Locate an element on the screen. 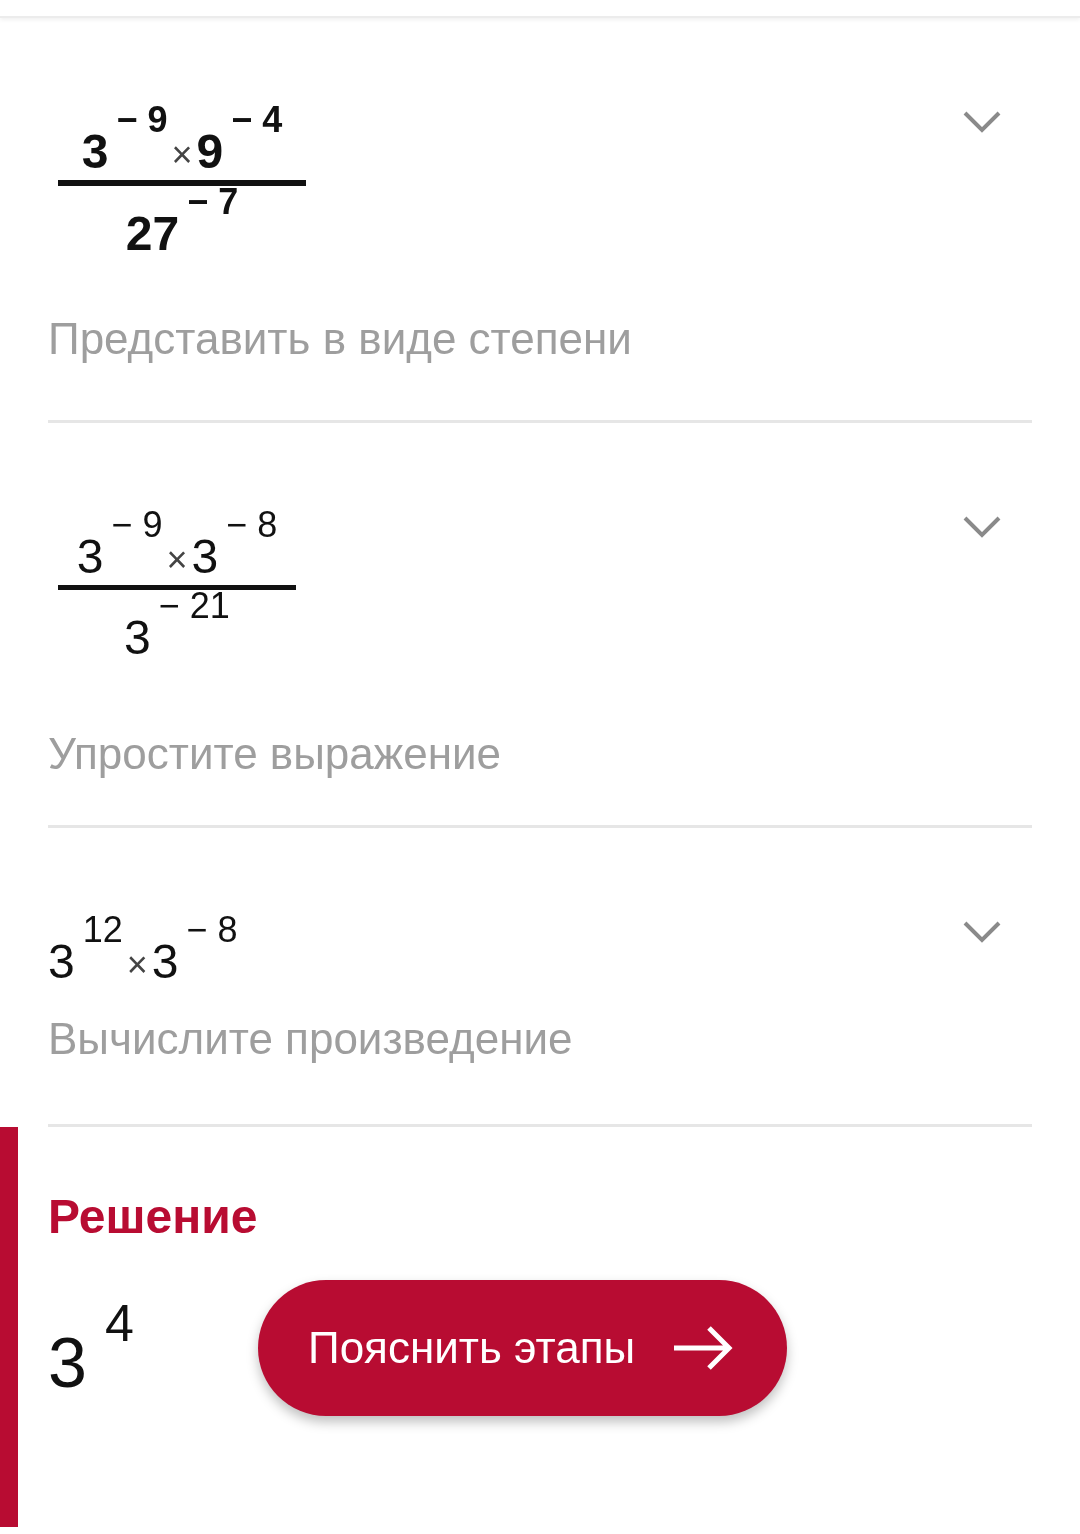  solution-heading: Решение is located at coordinates (153, 1216).